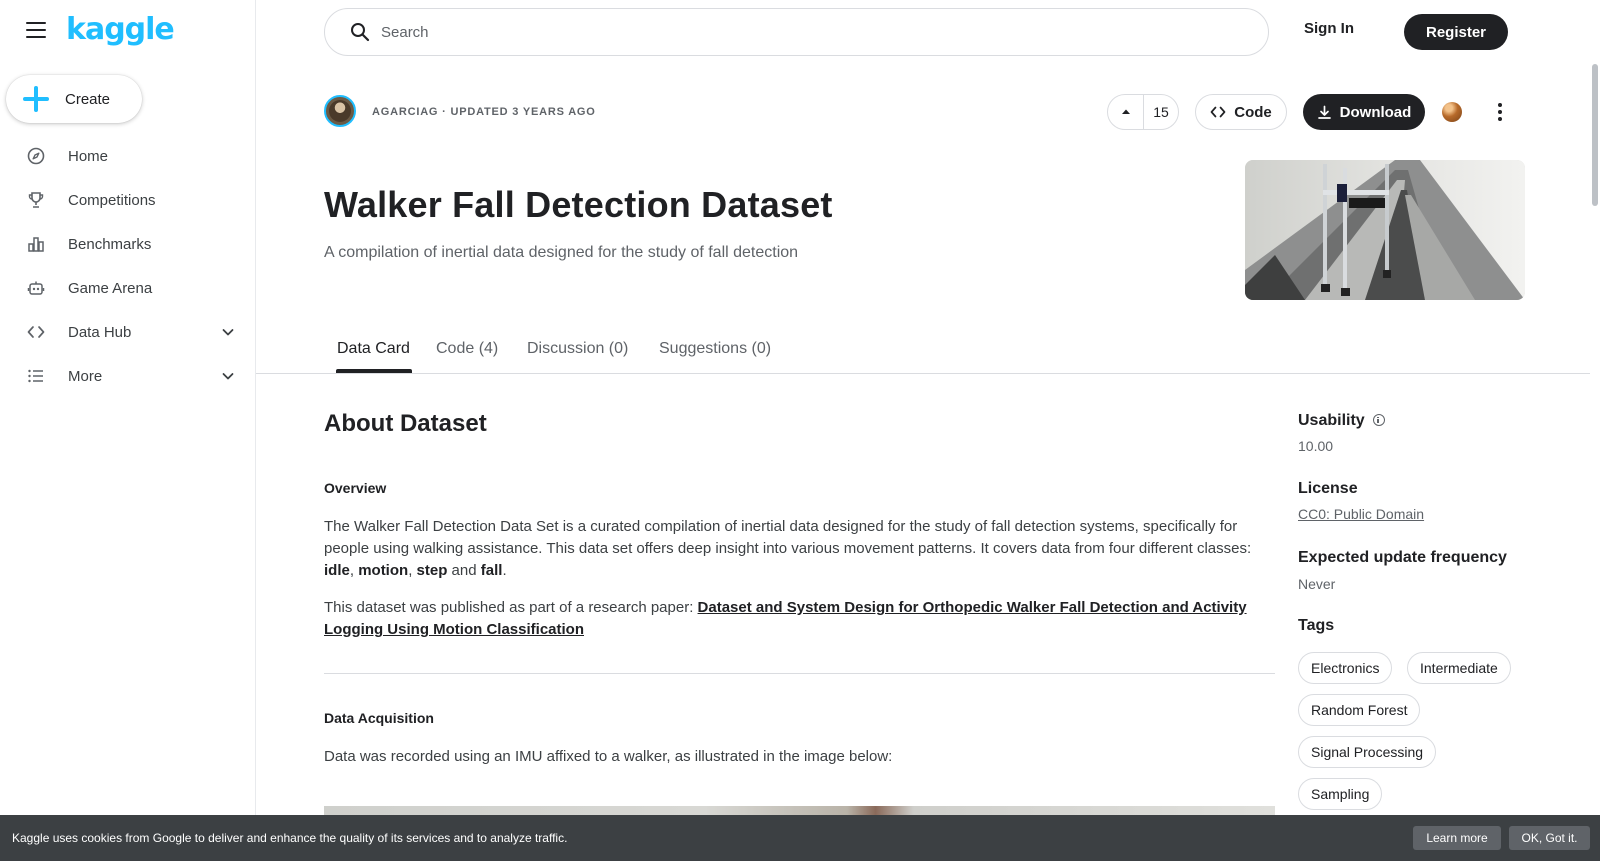 Image resolution: width=1600 pixels, height=861 pixels. Describe the element at coordinates (1459, 668) in the screenshot. I see `tag-intermediate: Intermediate` at that location.